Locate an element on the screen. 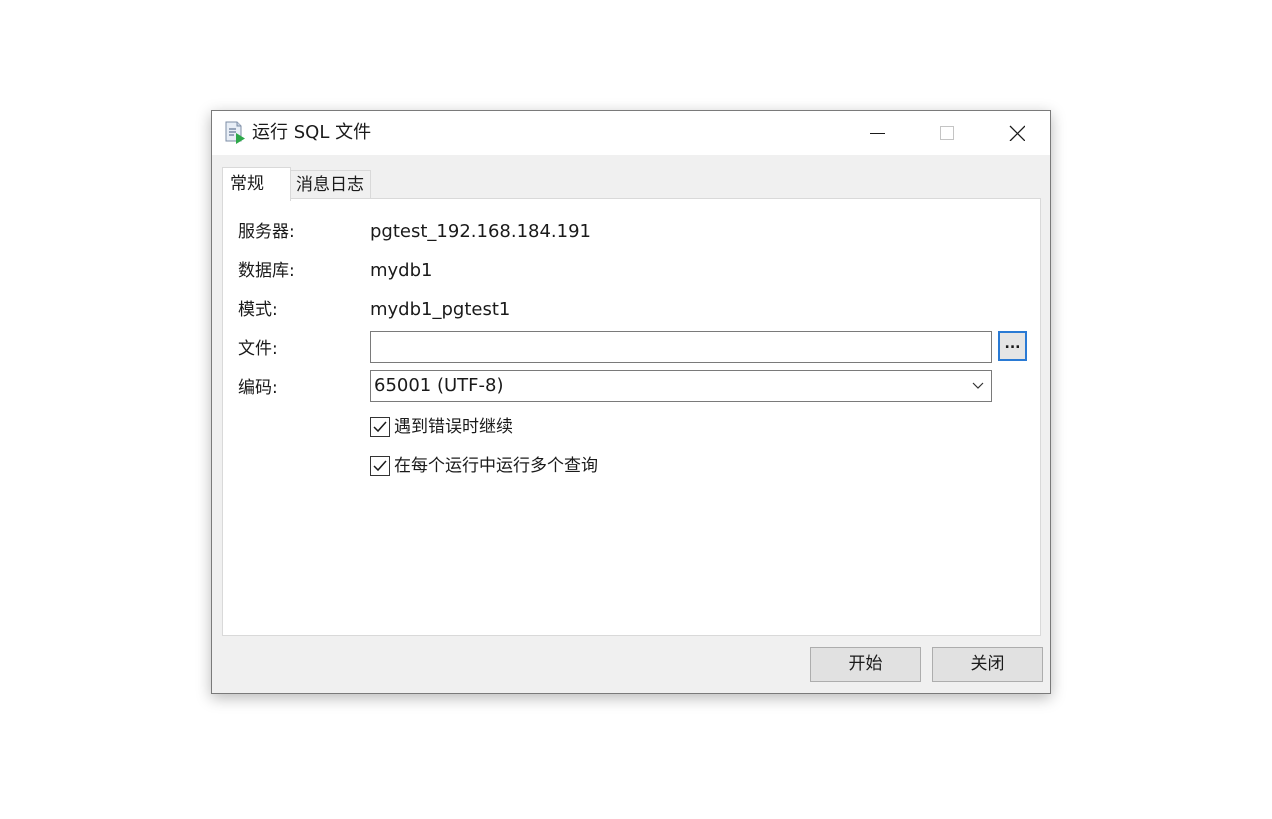 Image resolution: width=1272 pixels, height=819 pixels. schema-value: mydb1_pgtest1 is located at coordinates (440, 309).